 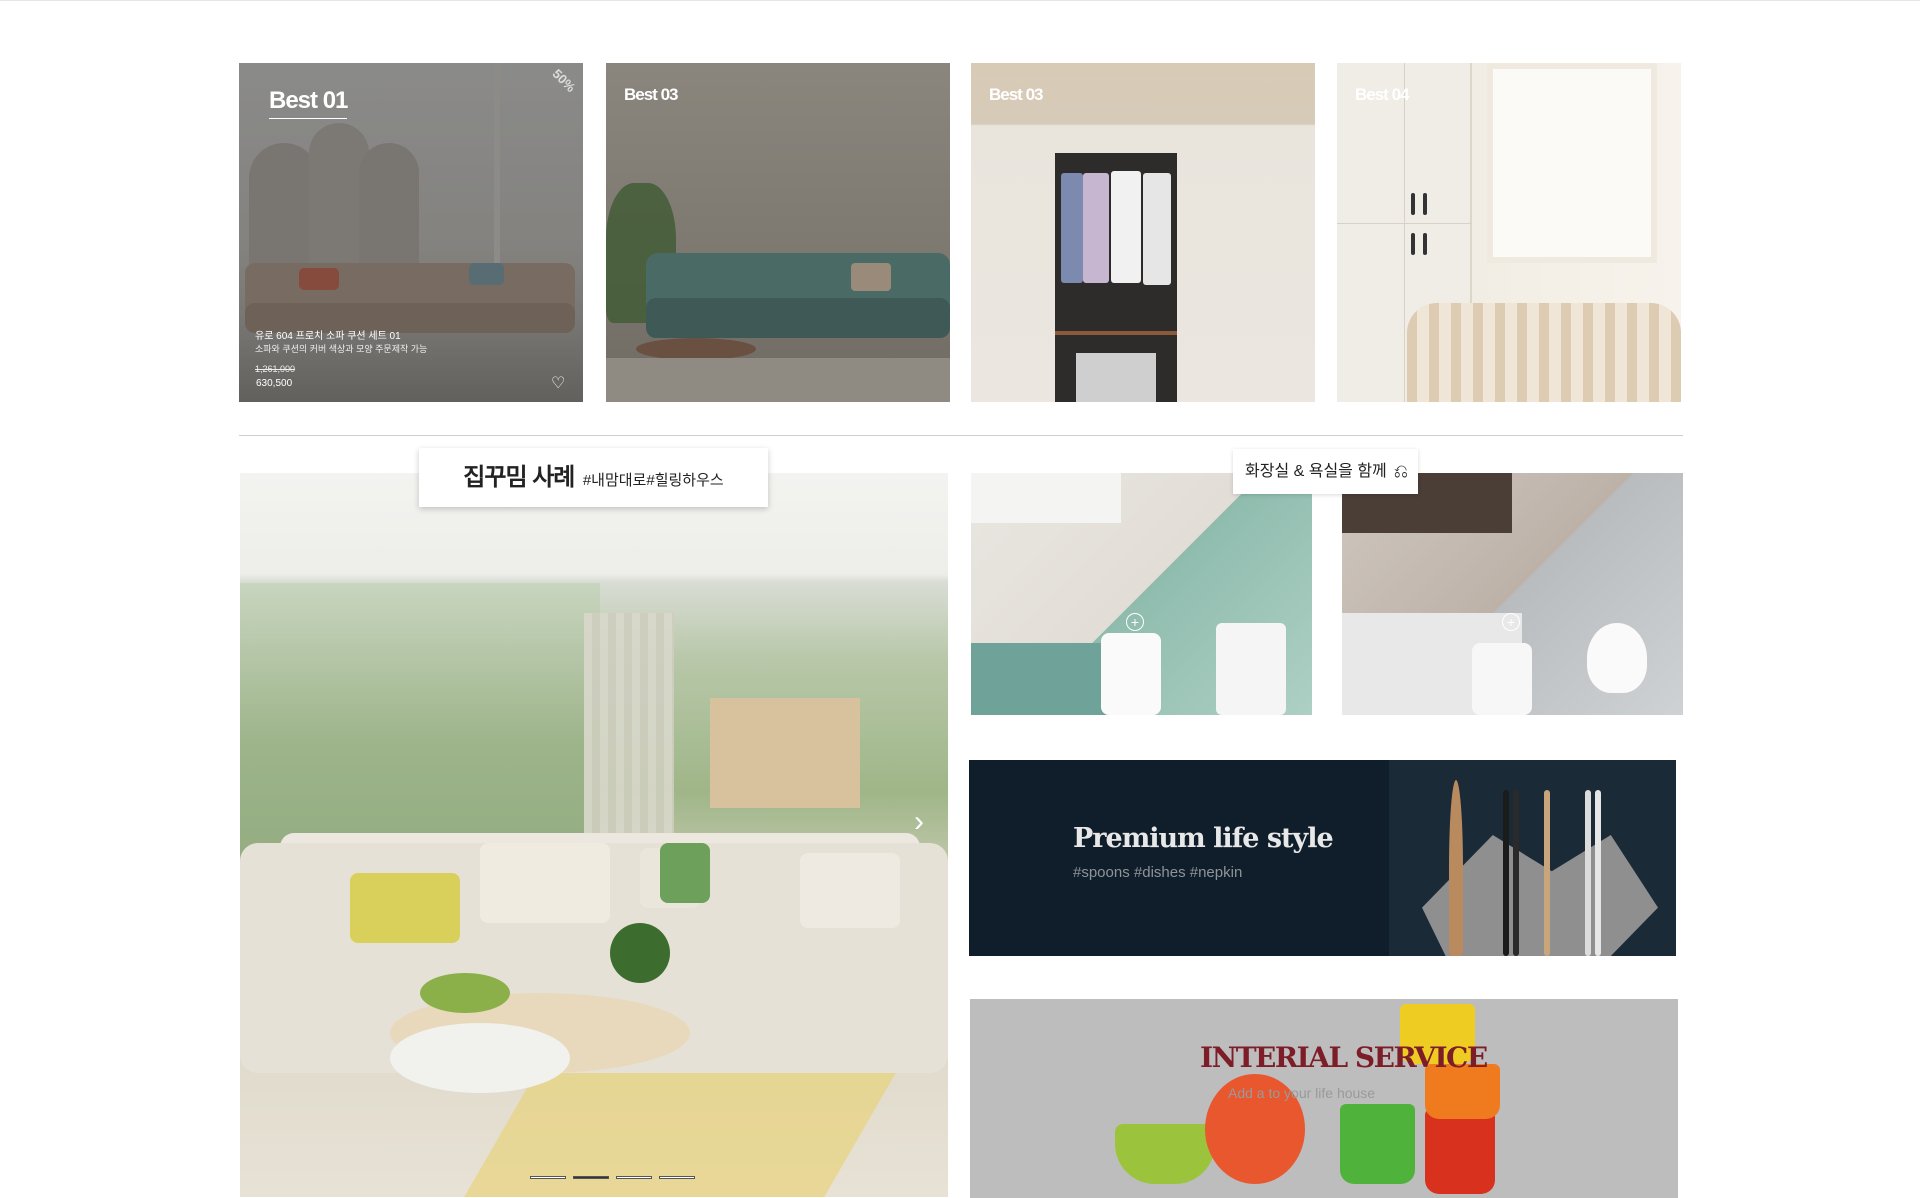 I want to click on kitchen-bath-card-2: +, so click(x=1512, y=594).